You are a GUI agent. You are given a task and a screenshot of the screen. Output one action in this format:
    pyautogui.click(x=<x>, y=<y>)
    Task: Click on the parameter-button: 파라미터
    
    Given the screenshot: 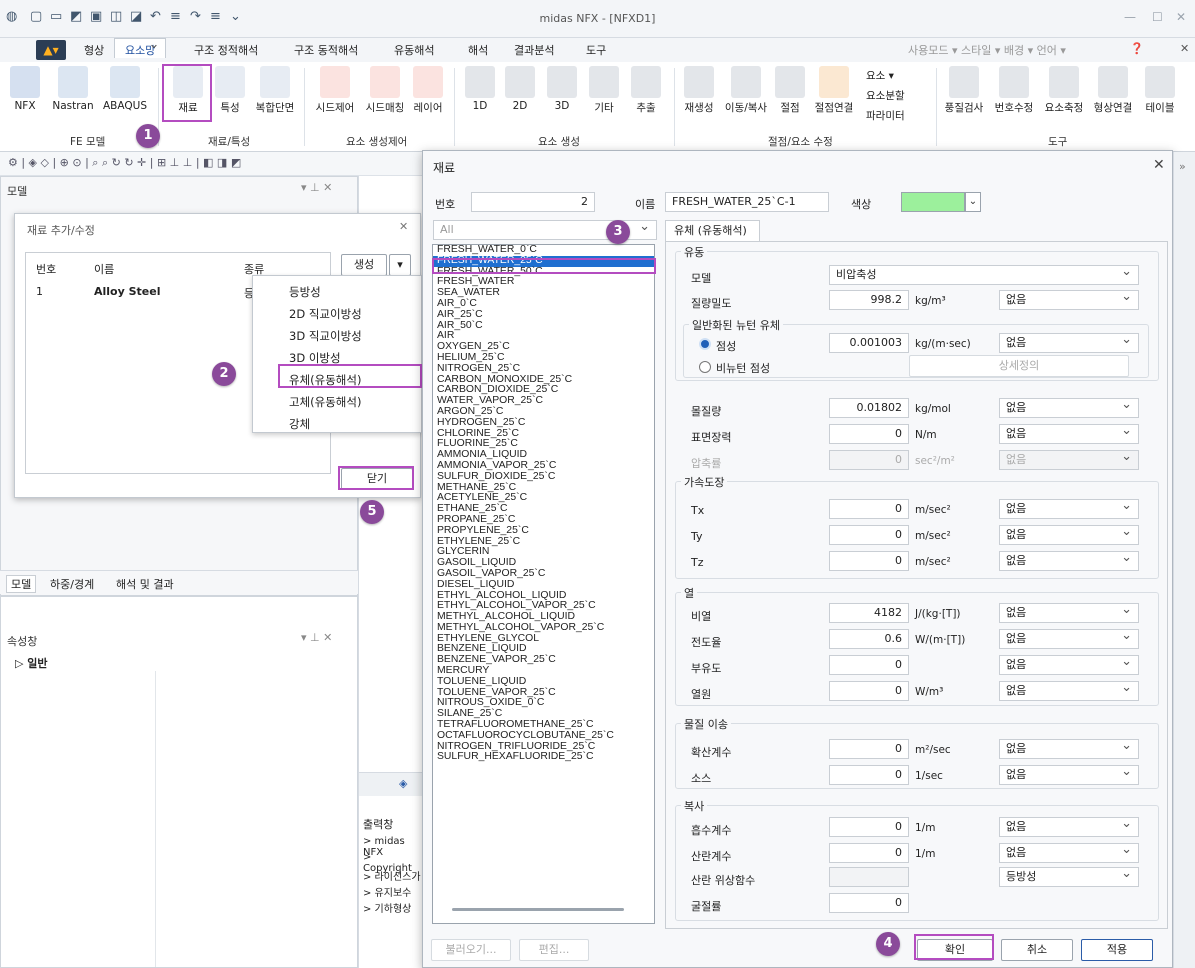 What is the action you would take?
    pyautogui.click(x=885, y=115)
    